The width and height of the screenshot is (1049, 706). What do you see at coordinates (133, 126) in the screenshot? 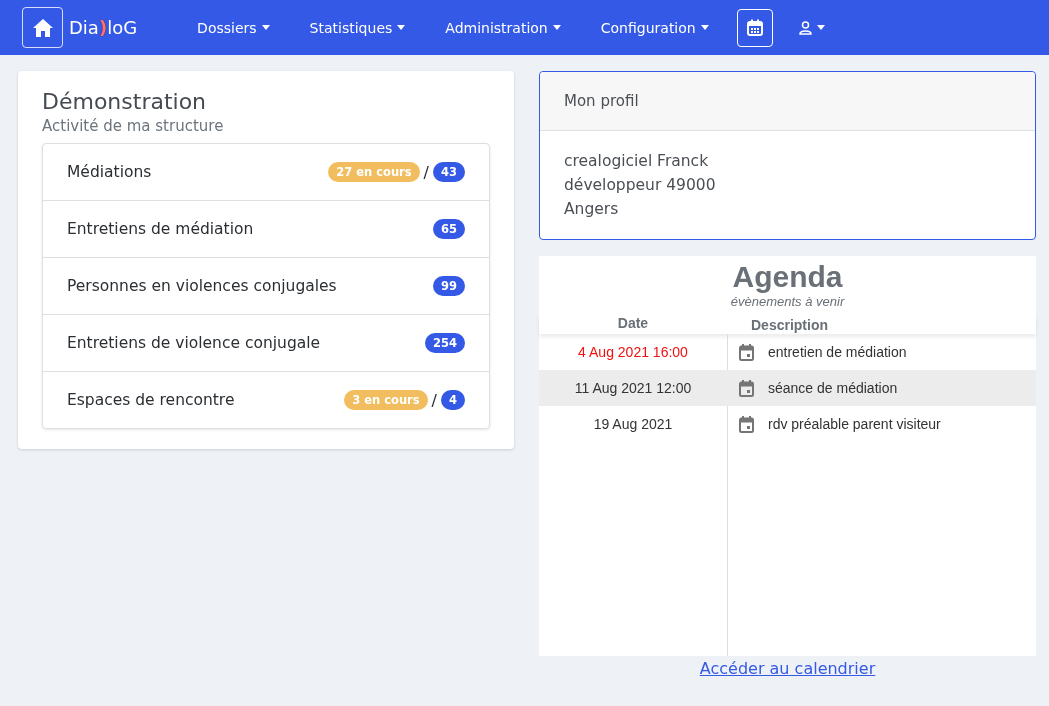
I see `card-subtitle: Activité de ma structure` at bounding box center [133, 126].